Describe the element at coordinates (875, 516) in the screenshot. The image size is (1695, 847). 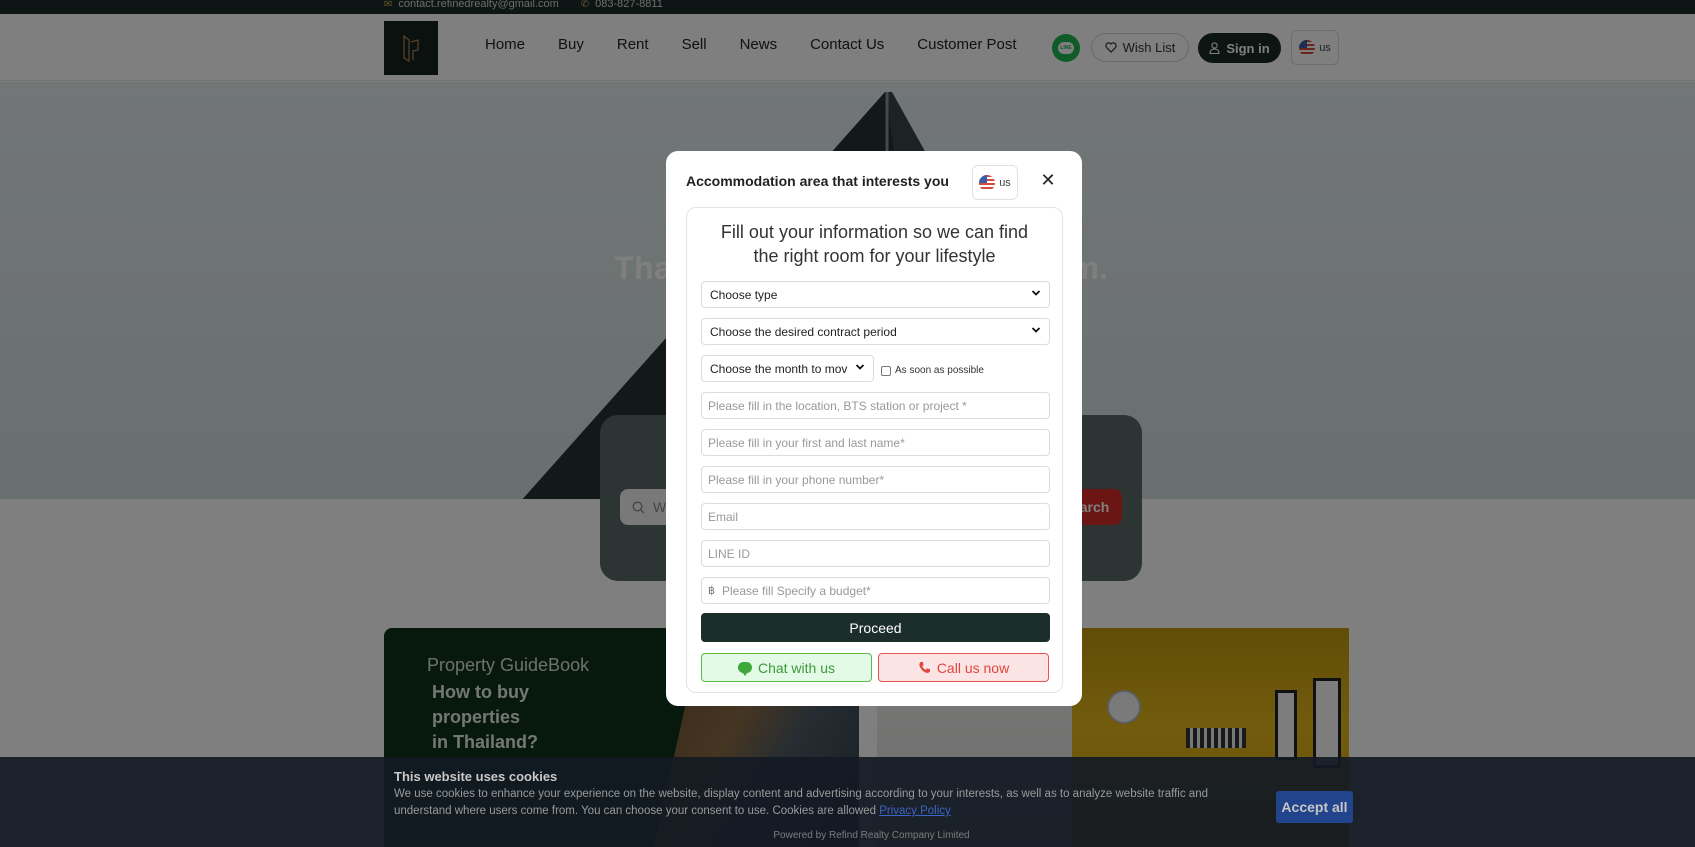
I see `email-input: Email` at that location.